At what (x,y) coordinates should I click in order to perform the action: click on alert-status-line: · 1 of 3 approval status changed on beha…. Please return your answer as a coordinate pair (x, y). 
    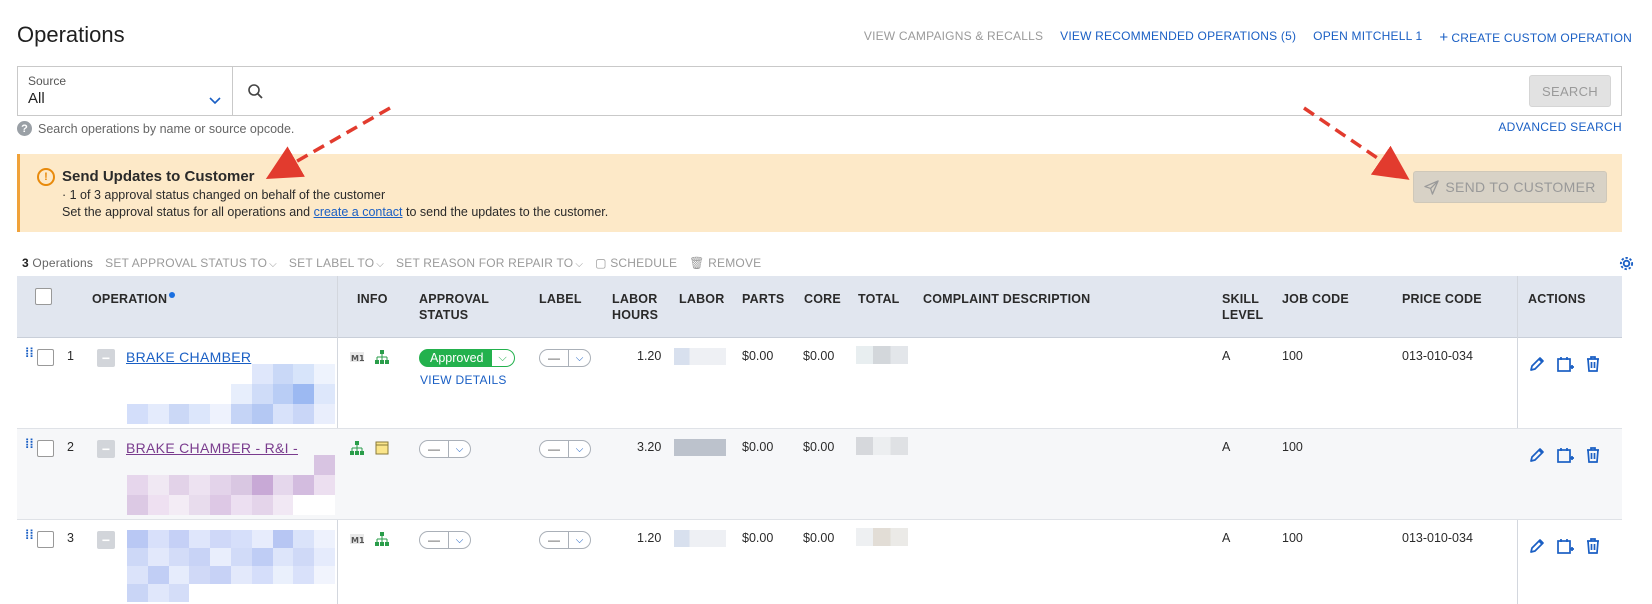
    Looking at the image, I should click on (224, 195).